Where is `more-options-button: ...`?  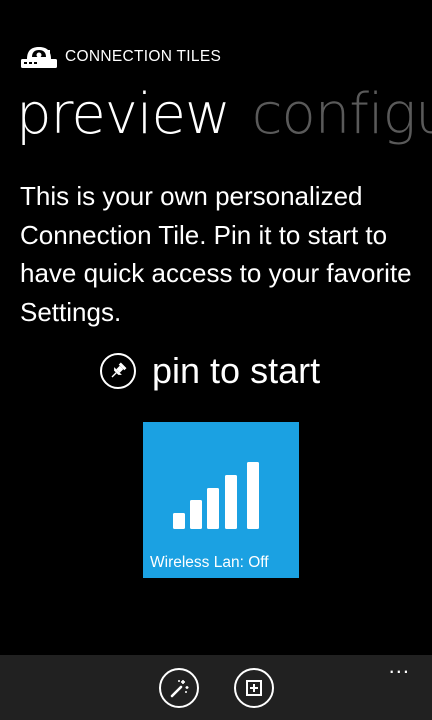
more-options-button: ... is located at coordinates (399, 666).